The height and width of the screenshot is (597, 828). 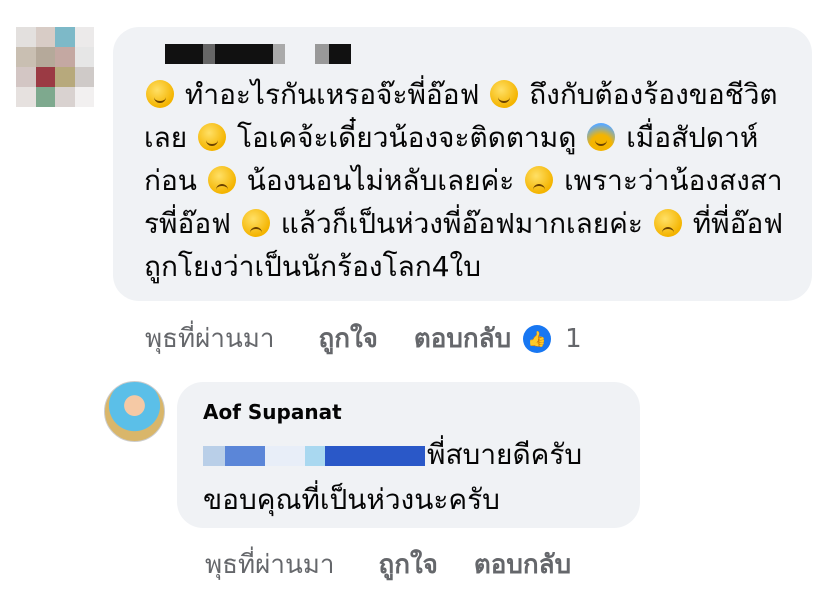 I want to click on reply-author-avatar, so click(x=134, y=411).